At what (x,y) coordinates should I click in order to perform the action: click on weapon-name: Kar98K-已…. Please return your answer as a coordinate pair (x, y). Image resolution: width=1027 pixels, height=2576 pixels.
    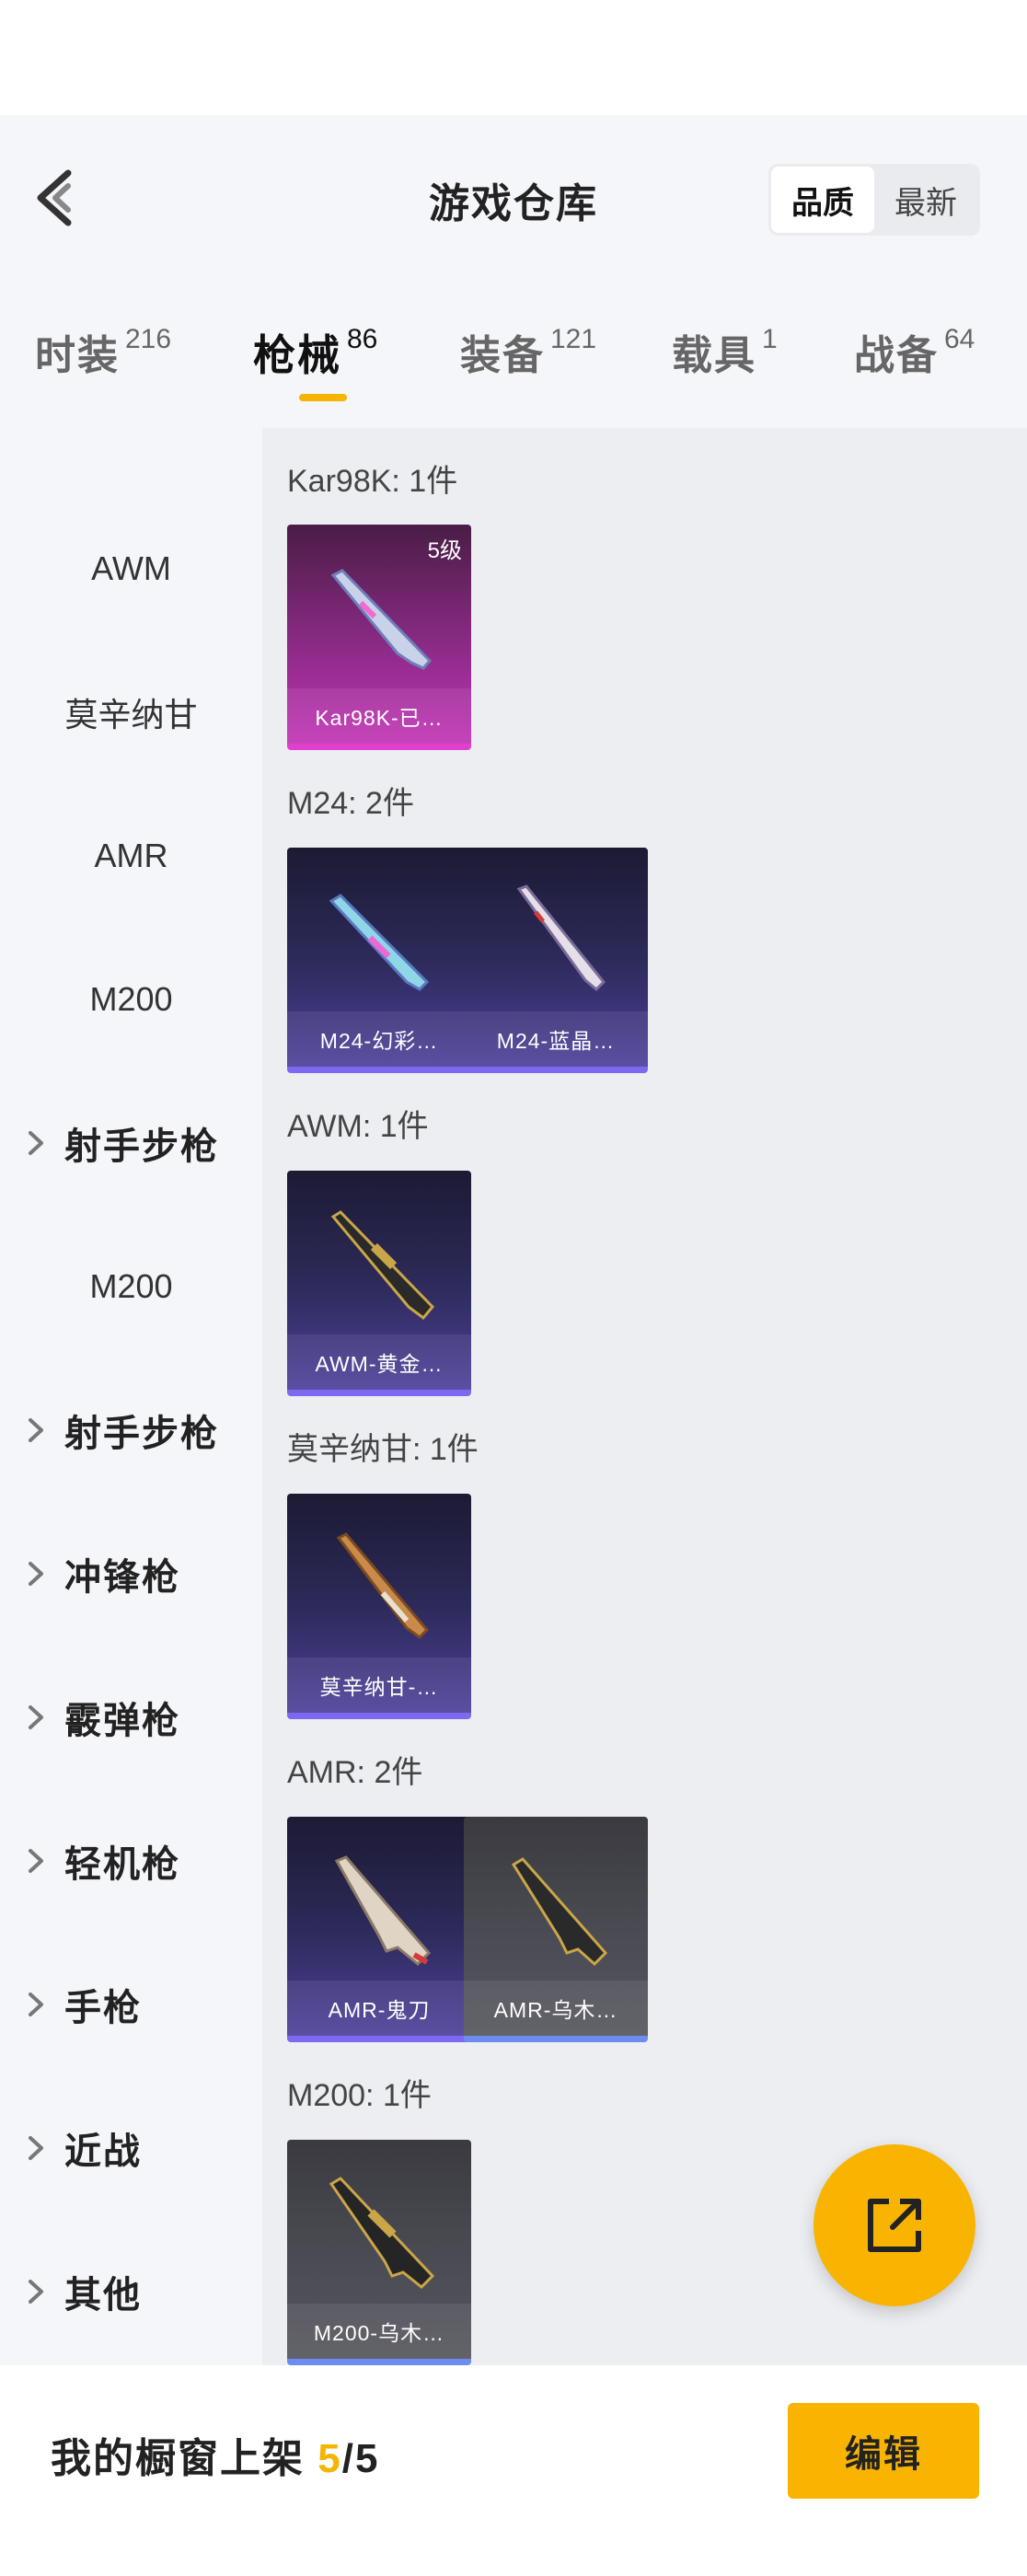
    Looking at the image, I should click on (379, 716).